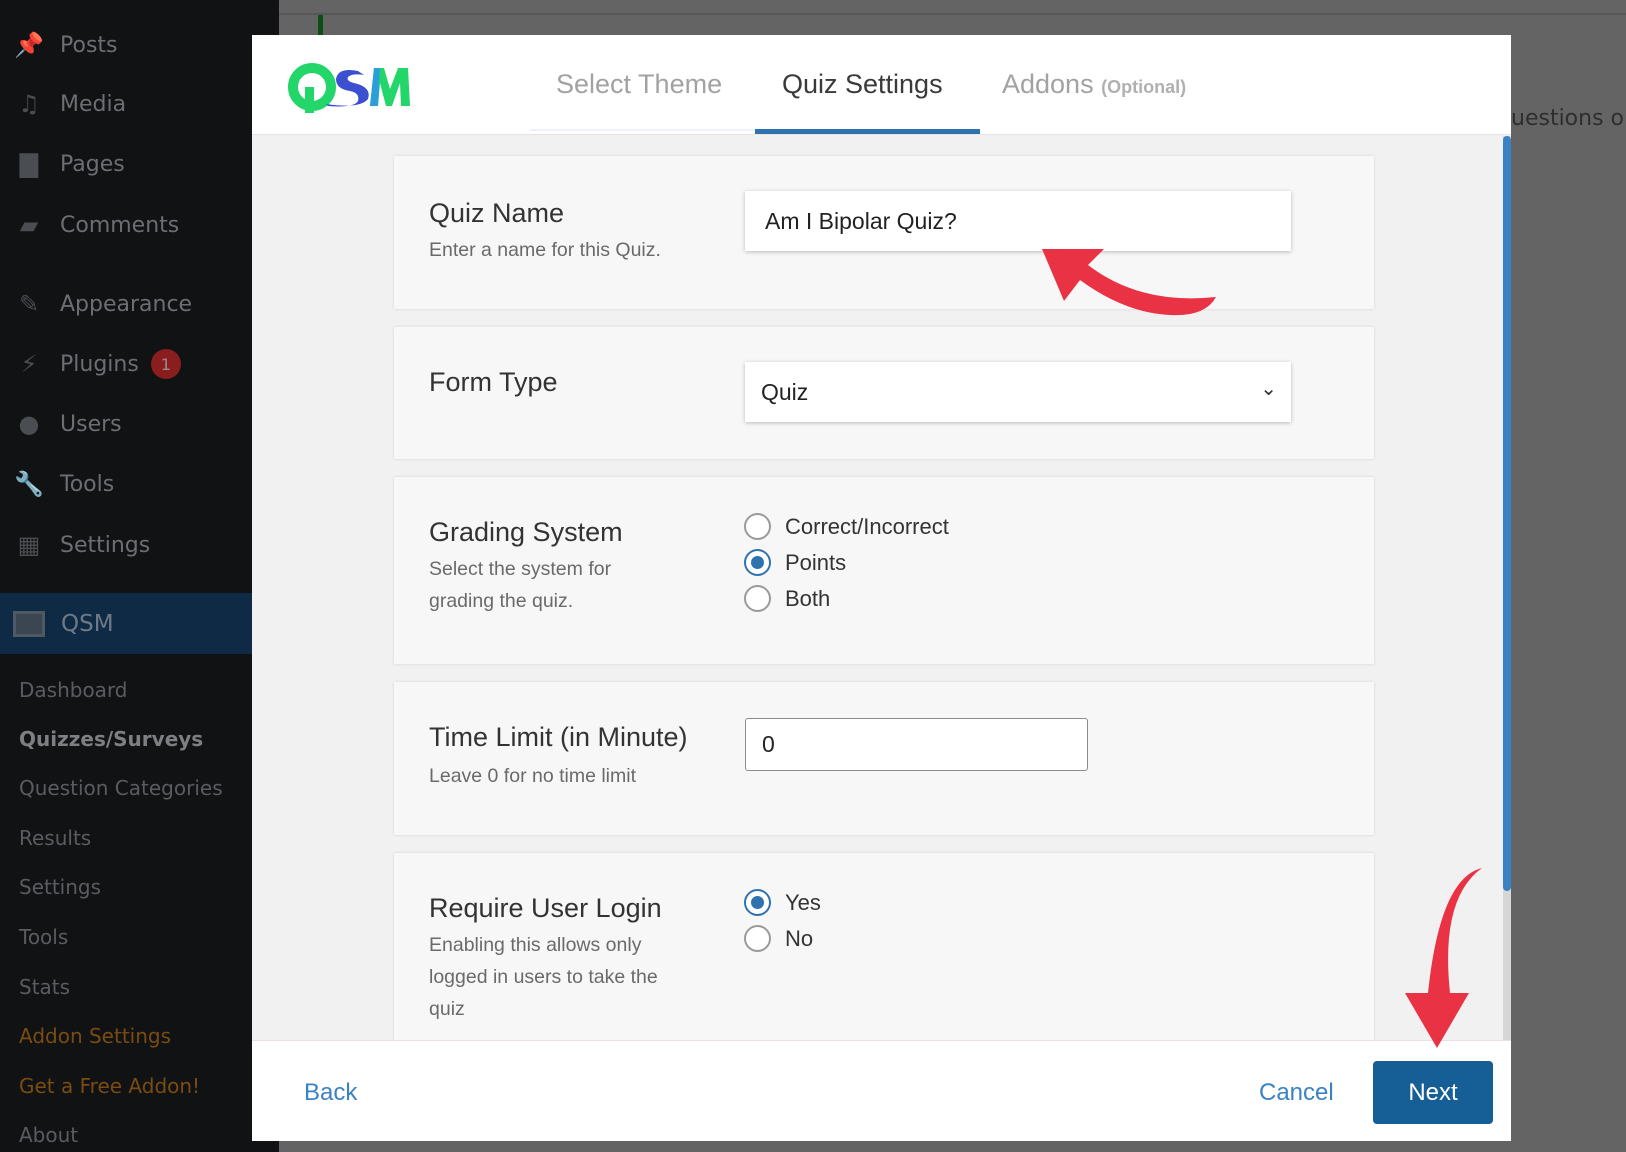  I want to click on require-login-label: Require User Login, so click(545, 908).